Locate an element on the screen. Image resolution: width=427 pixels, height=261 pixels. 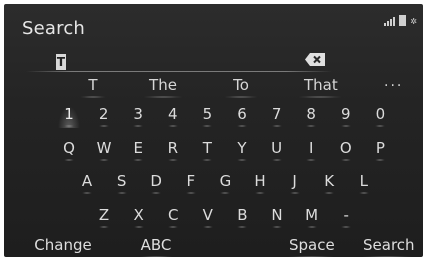
key-r: R is located at coordinates (173, 150).